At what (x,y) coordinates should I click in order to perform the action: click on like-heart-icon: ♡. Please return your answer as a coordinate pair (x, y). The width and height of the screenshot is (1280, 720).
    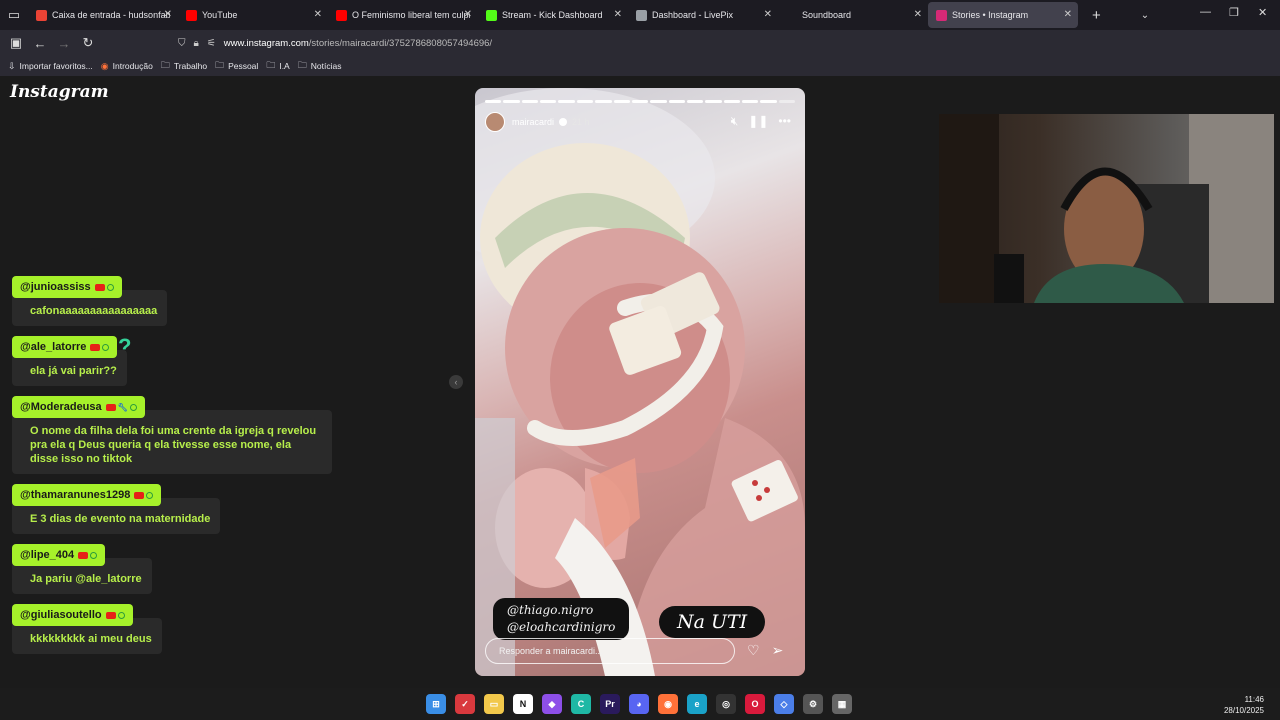
    Looking at the image, I should click on (753, 650).